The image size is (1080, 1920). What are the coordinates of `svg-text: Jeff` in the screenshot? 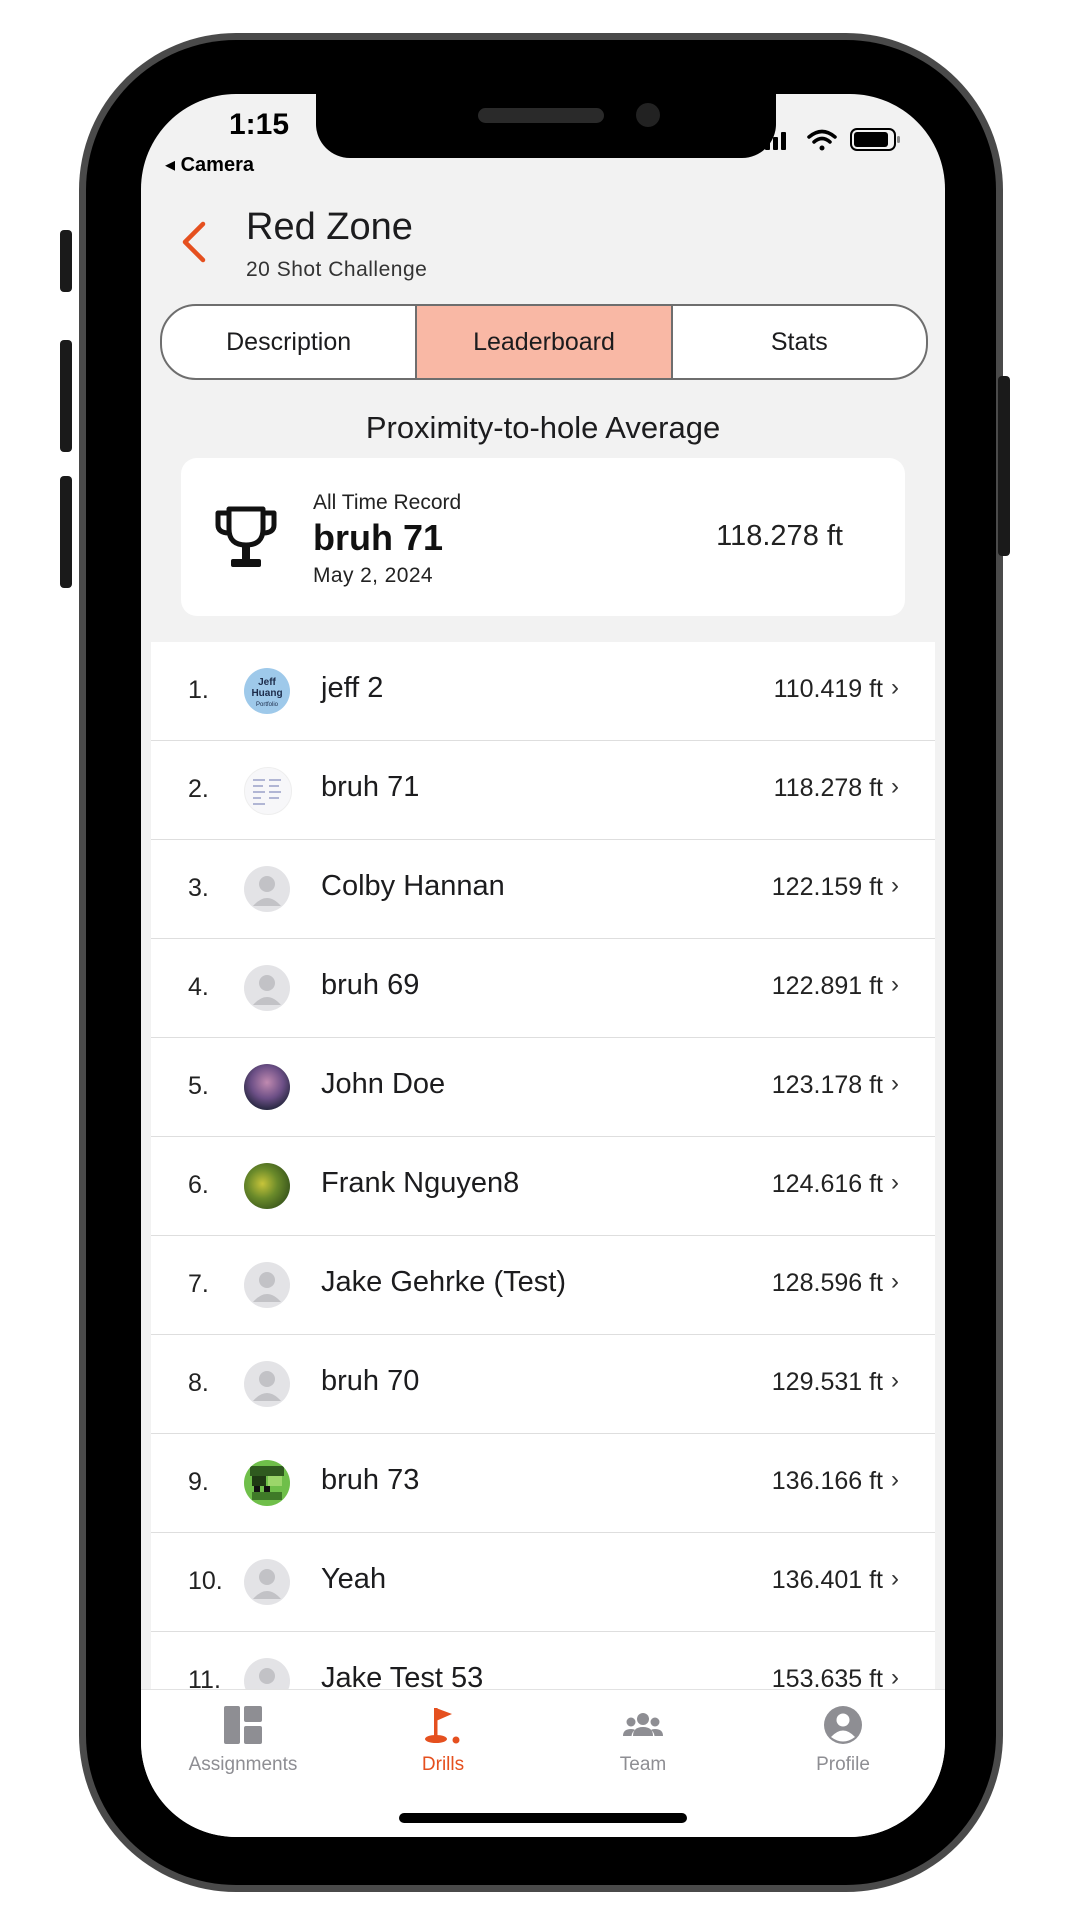 It's located at (267, 682).